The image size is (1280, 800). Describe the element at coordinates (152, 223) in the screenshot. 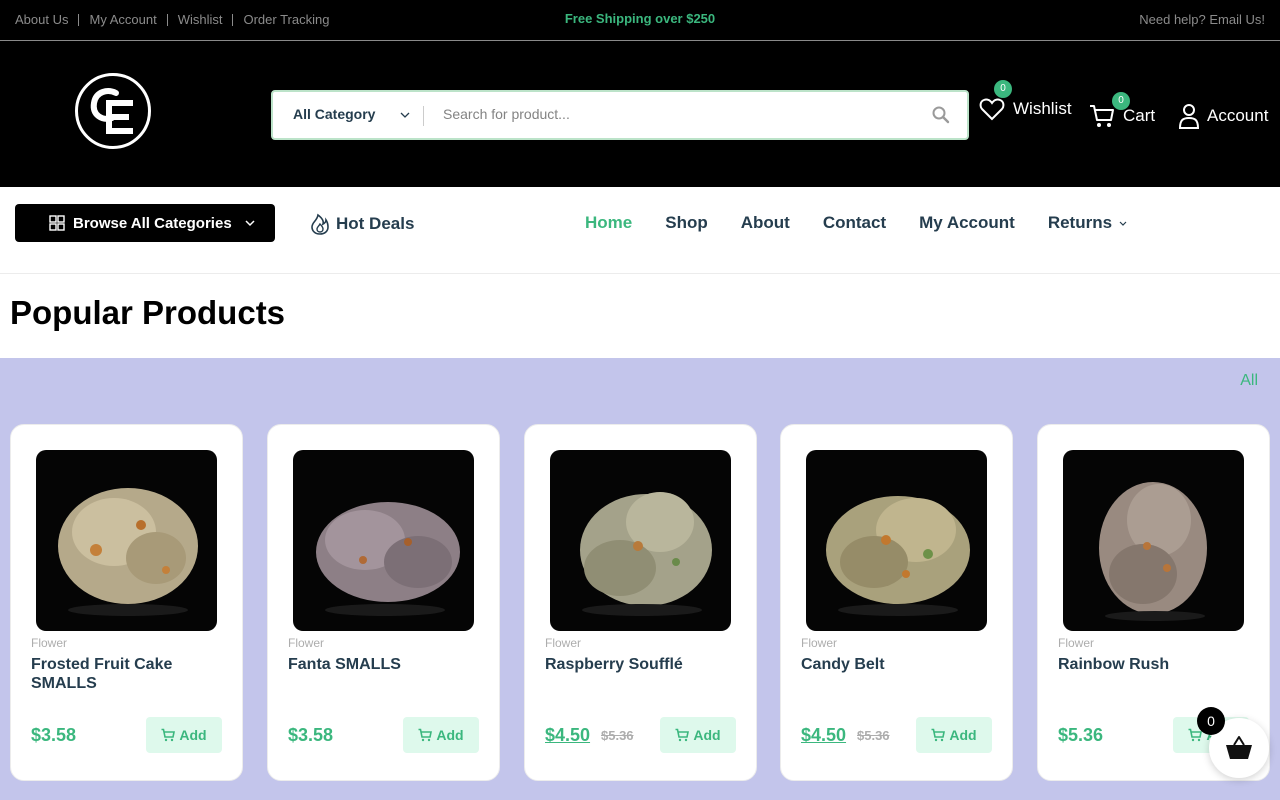

I see `browse-label: Browse All Categories` at that location.